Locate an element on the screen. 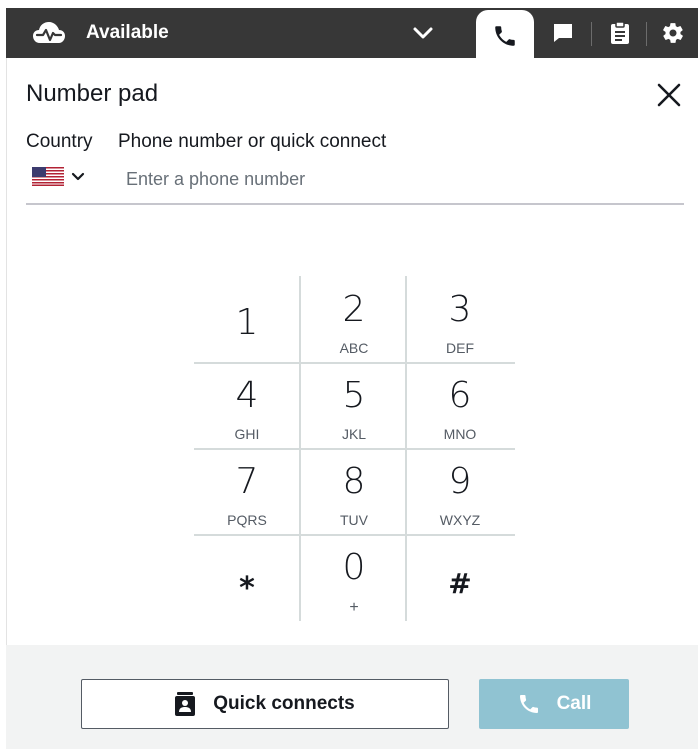 The height and width of the screenshot is (749, 698). keypad-key-5: 5 JKL is located at coordinates (354, 407).